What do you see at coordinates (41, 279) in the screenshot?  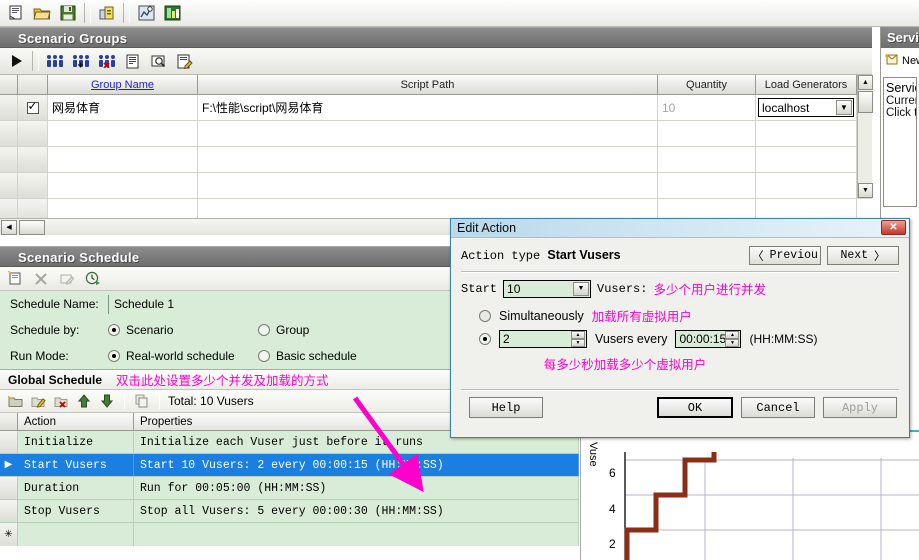 I see `delete-schedule-icon` at bounding box center [41, 279].